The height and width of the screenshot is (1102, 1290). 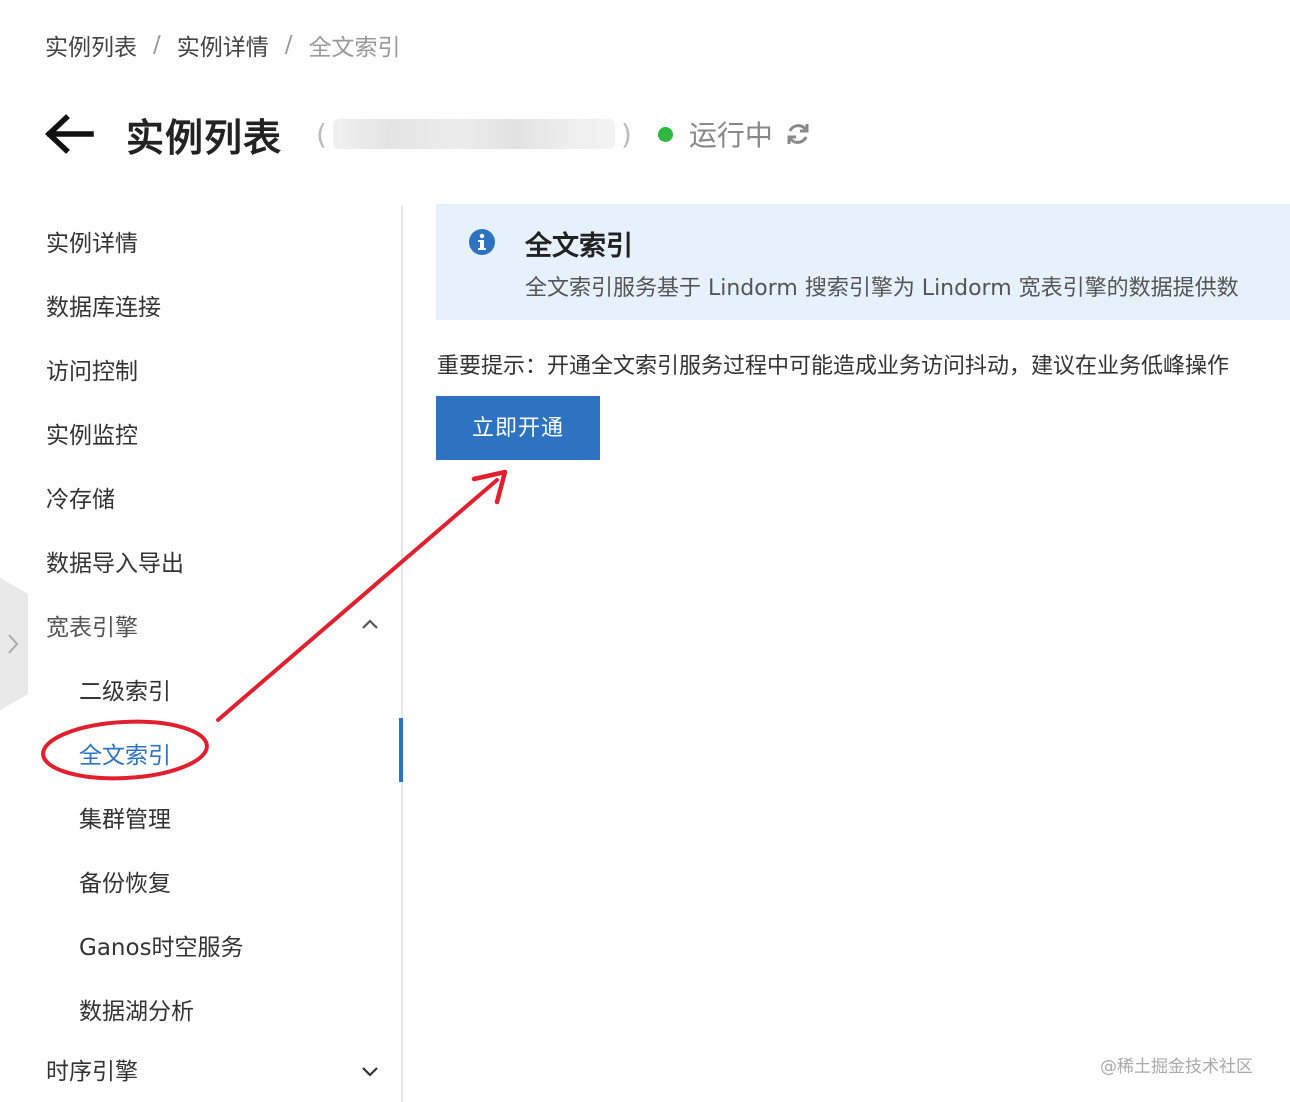 I want to click on instance-id-paren-close: ), so click(x=626, y=134).